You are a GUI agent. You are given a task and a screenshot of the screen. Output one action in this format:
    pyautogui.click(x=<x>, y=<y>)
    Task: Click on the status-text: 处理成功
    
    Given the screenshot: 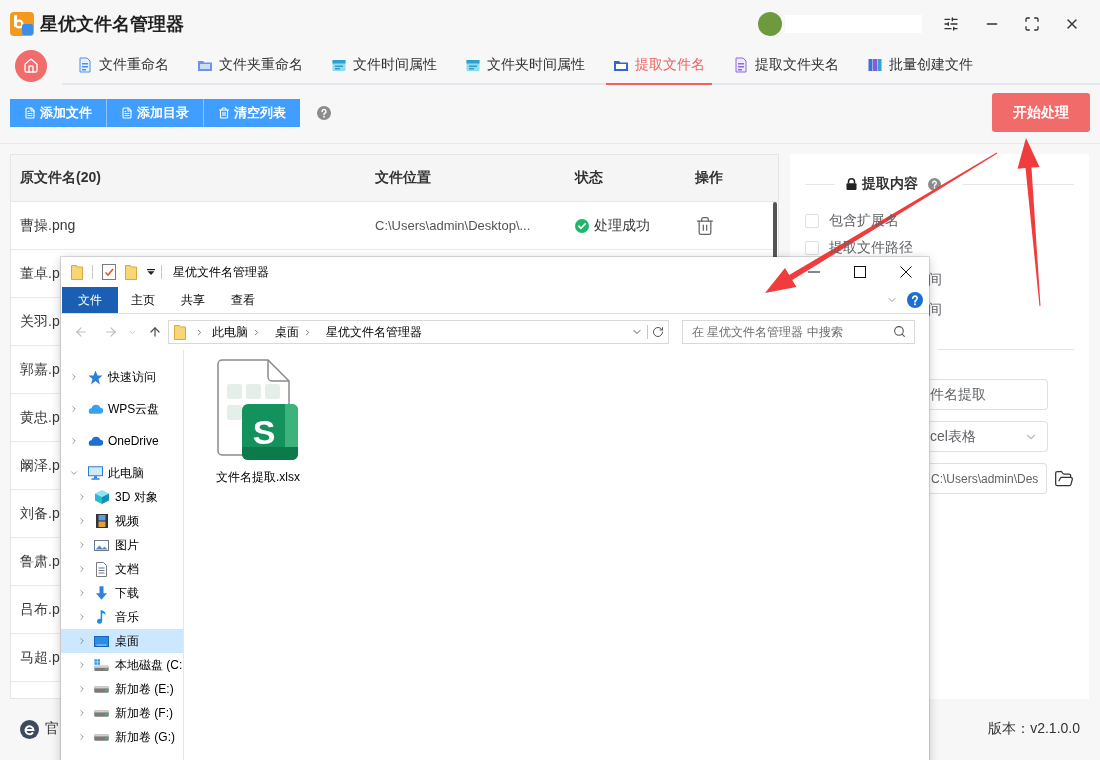 What is the action you would take?
    pyautogui.click(x=622, y=225)
    